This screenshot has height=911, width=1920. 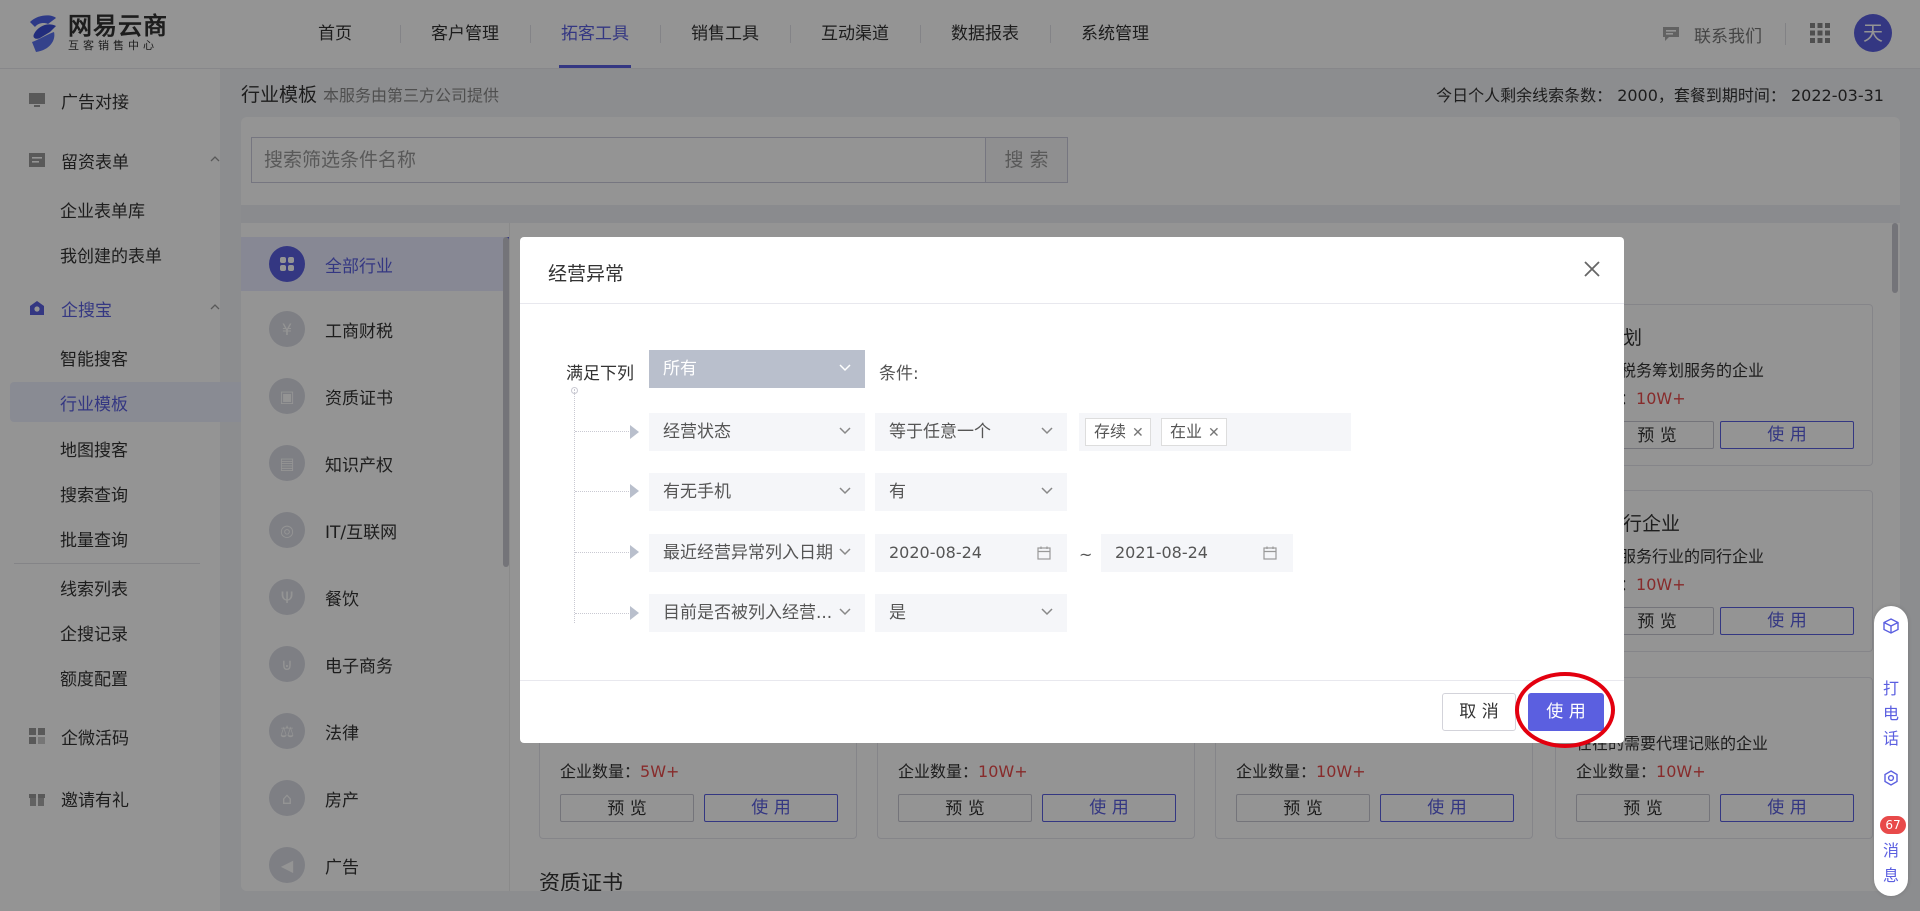 I want to click on field-value: 经营状态, so click(x=697, y=432).